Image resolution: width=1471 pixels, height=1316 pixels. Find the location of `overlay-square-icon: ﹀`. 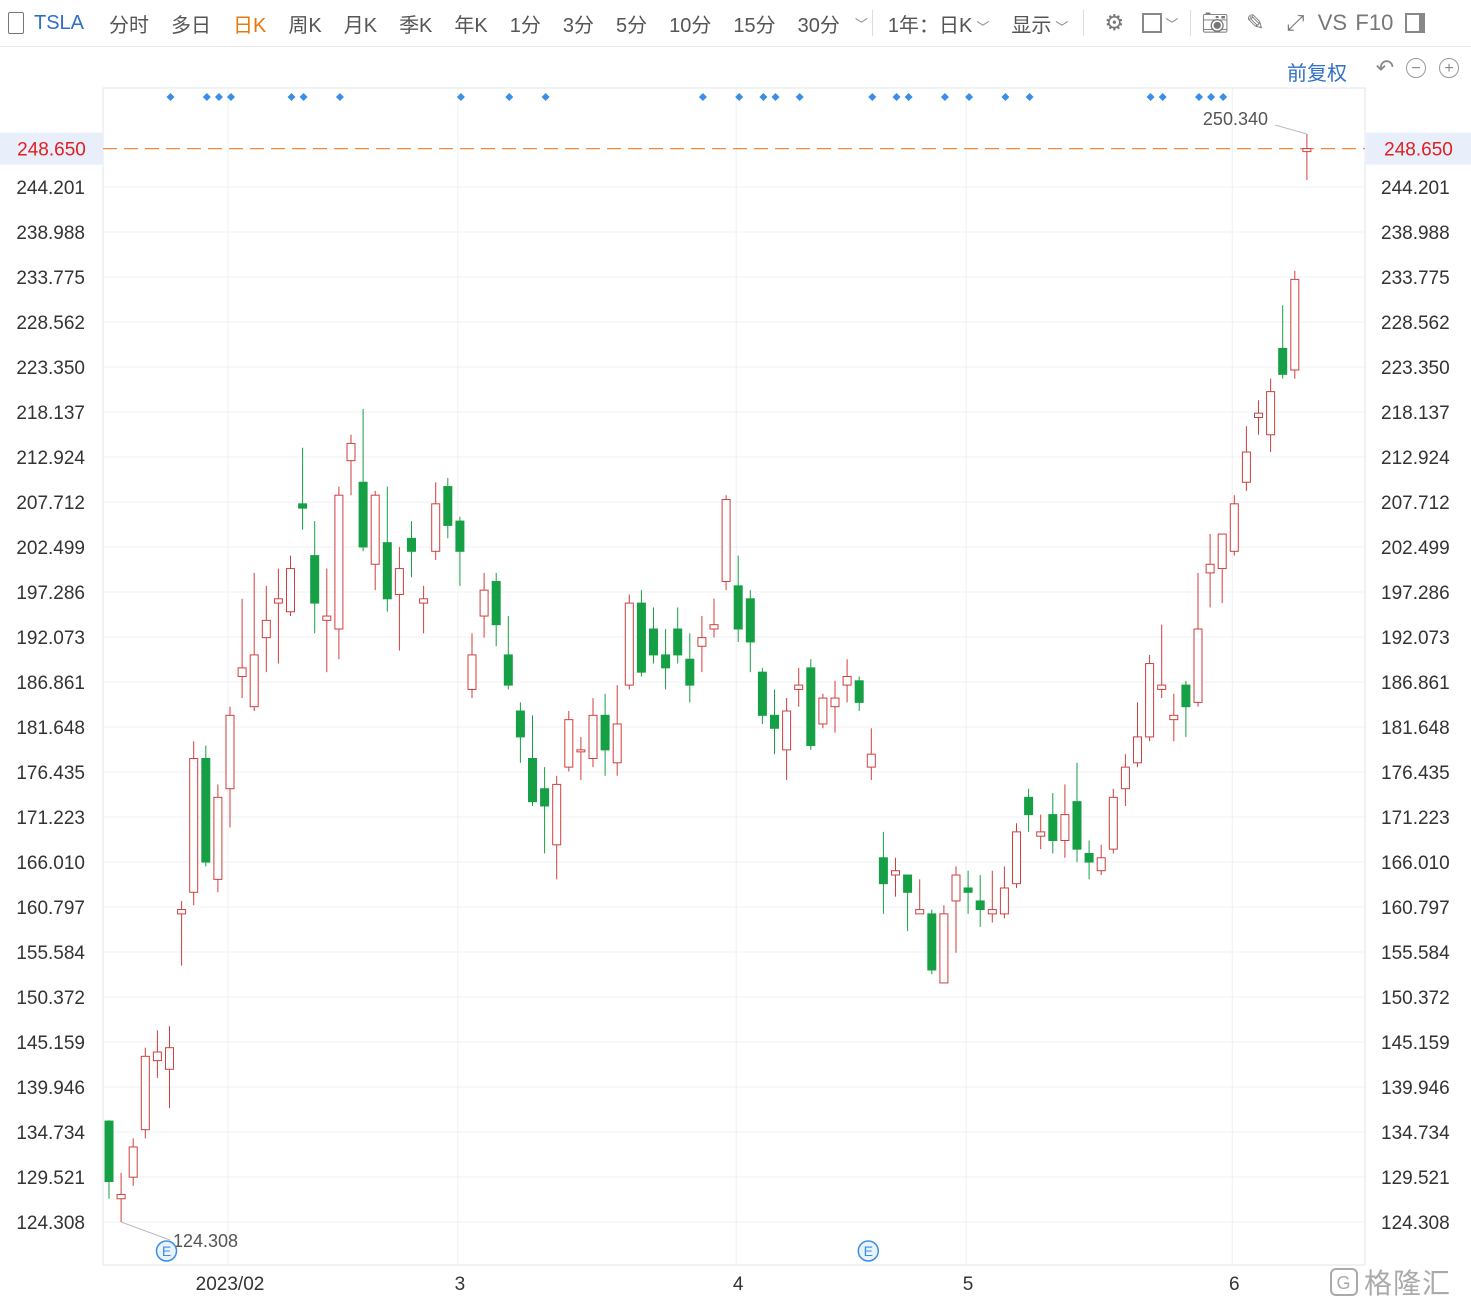

overlay-square-icon: ﹀ is located at coordinates (1160, 23).